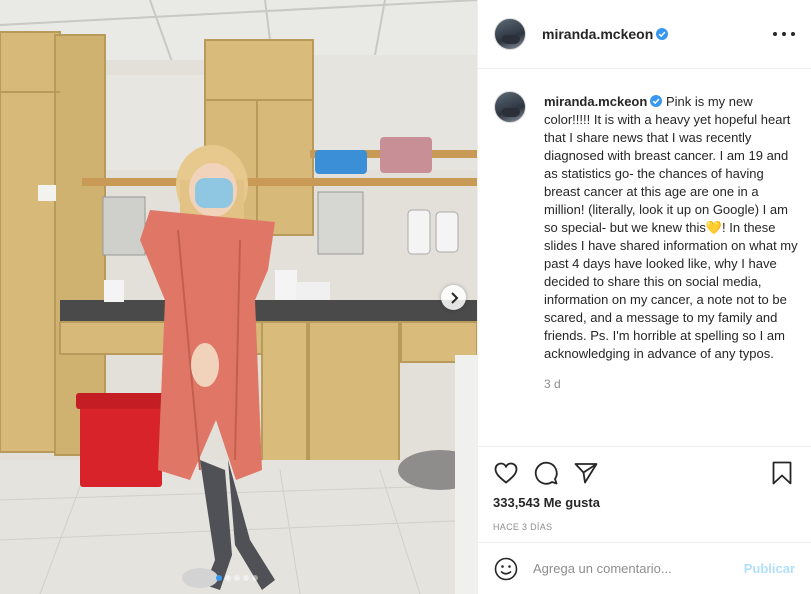 Image resolution: width=811 pixels, height=594 pixels. I want to click on header-username: miranda.mckeon, so click(597, 34).